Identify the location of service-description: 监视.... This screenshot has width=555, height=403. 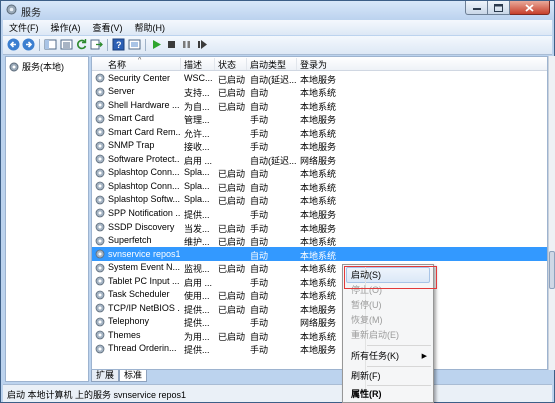
(197, 269).